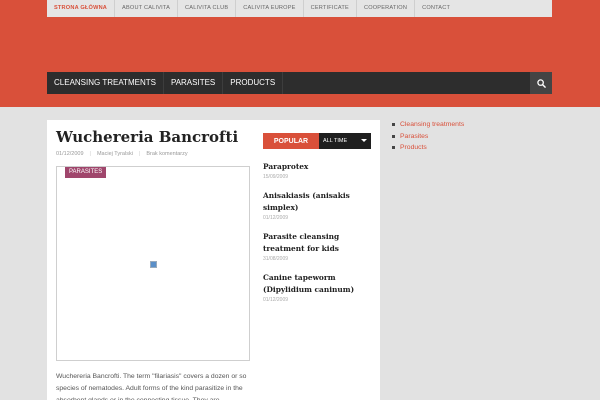  I want to click on sidebar-item-cleansing: Cleansing treatments, so click(428, 125).